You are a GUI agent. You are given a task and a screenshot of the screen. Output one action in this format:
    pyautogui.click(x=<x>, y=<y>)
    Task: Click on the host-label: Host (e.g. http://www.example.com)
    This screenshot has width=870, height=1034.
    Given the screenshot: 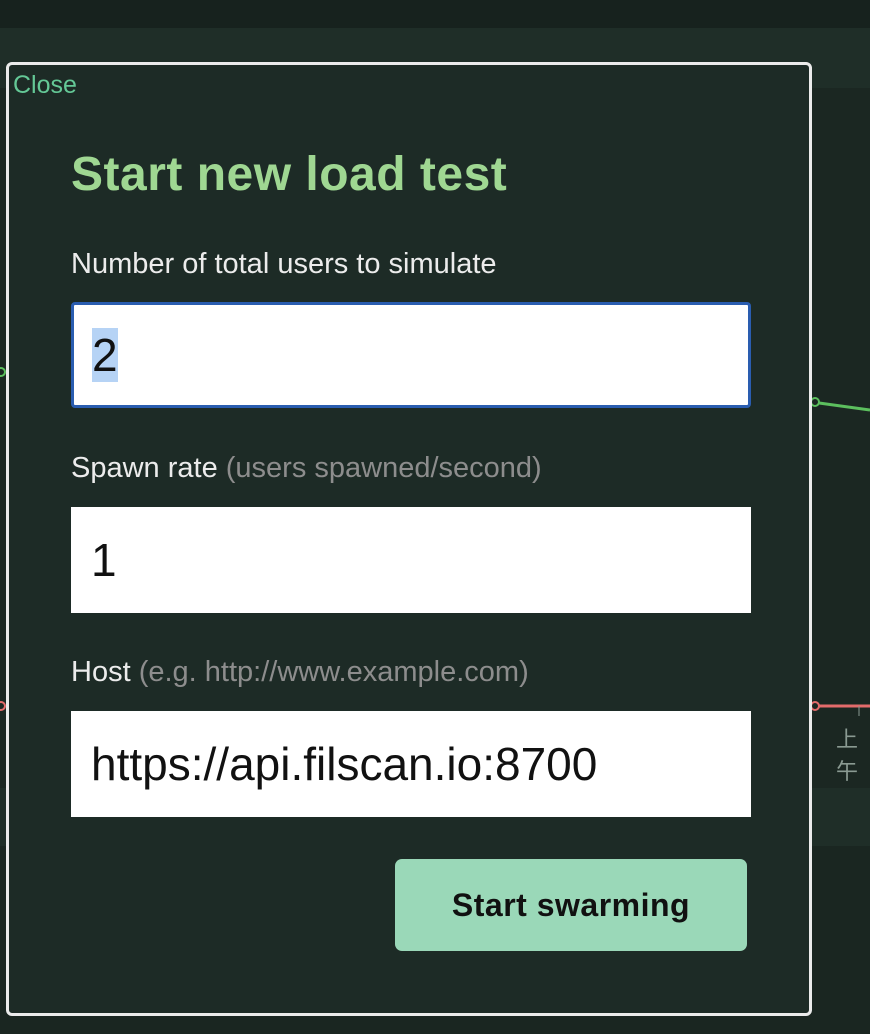 What is the action you would take?
    pyautogui.click(x=300, y=672)
    